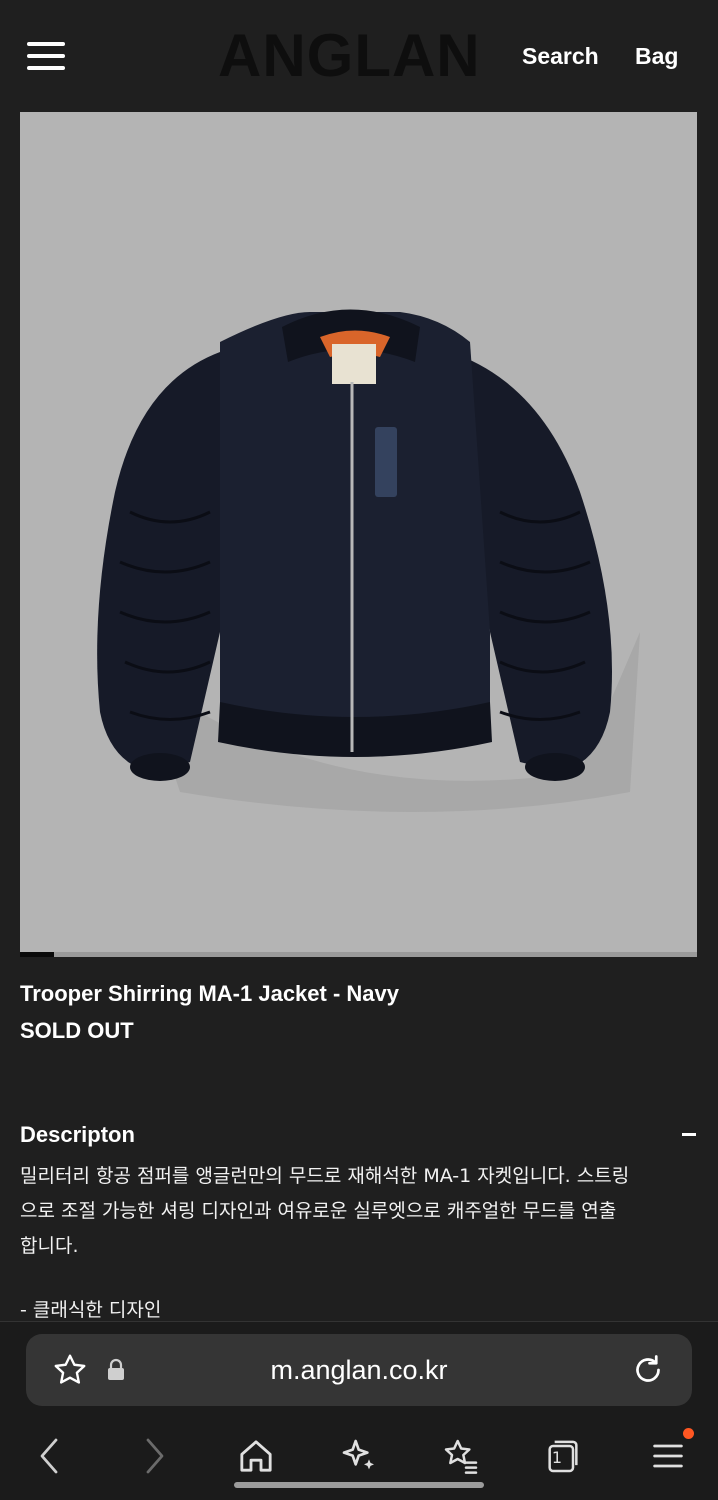  Describe the element at coordinates (656, 56) in the screenshot. I see `bag-link: Bag` at that location.